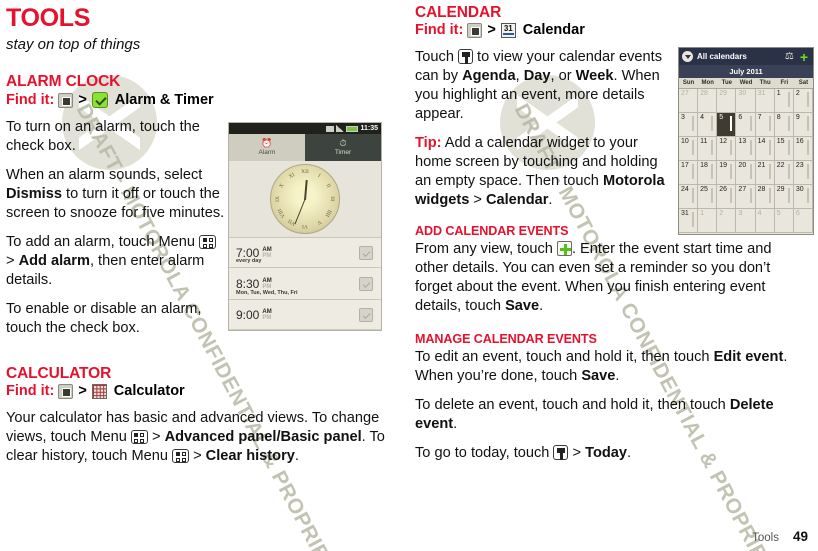 The height and width of the screenshot is (551, 818). I want to click on calendar-date-cell: 21, so click(765, 173).